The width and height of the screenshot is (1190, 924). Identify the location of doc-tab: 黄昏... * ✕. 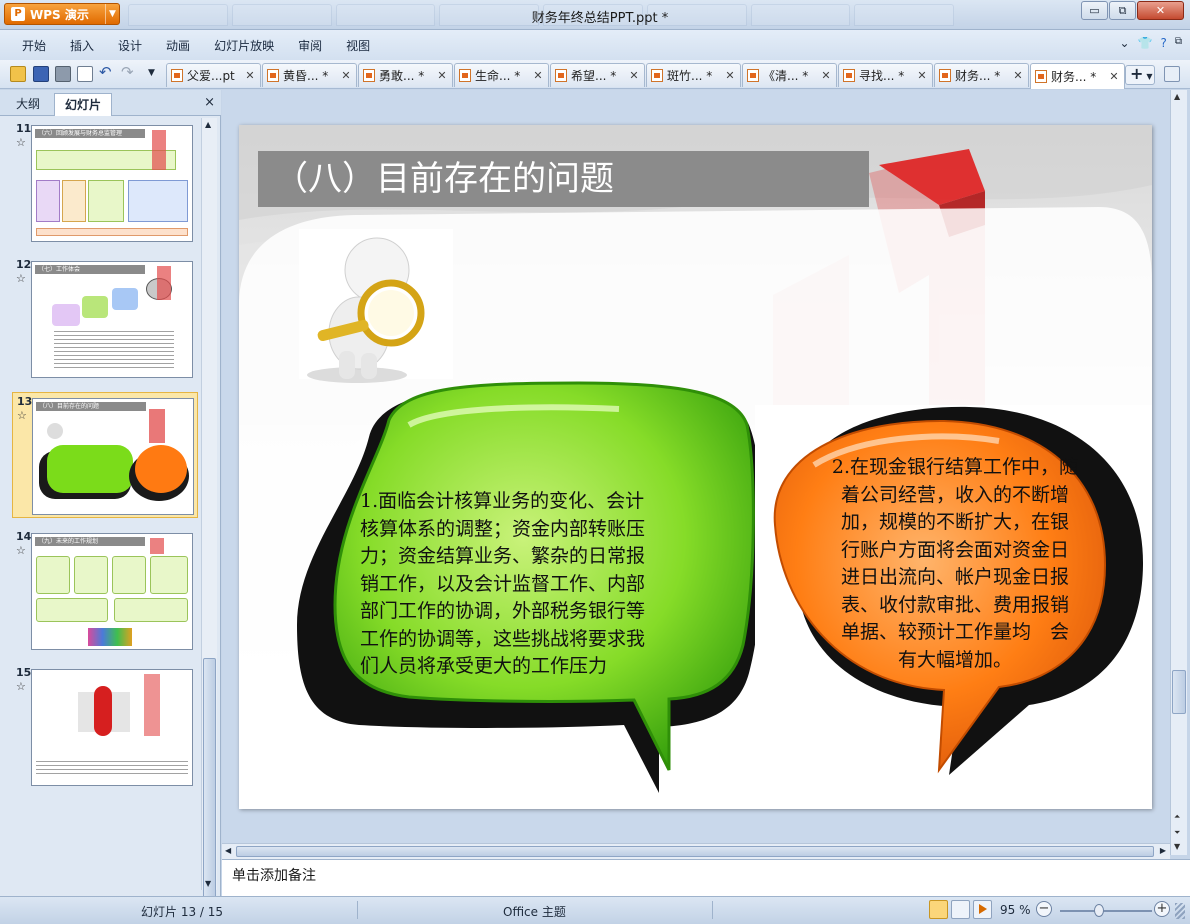
(309, 75).